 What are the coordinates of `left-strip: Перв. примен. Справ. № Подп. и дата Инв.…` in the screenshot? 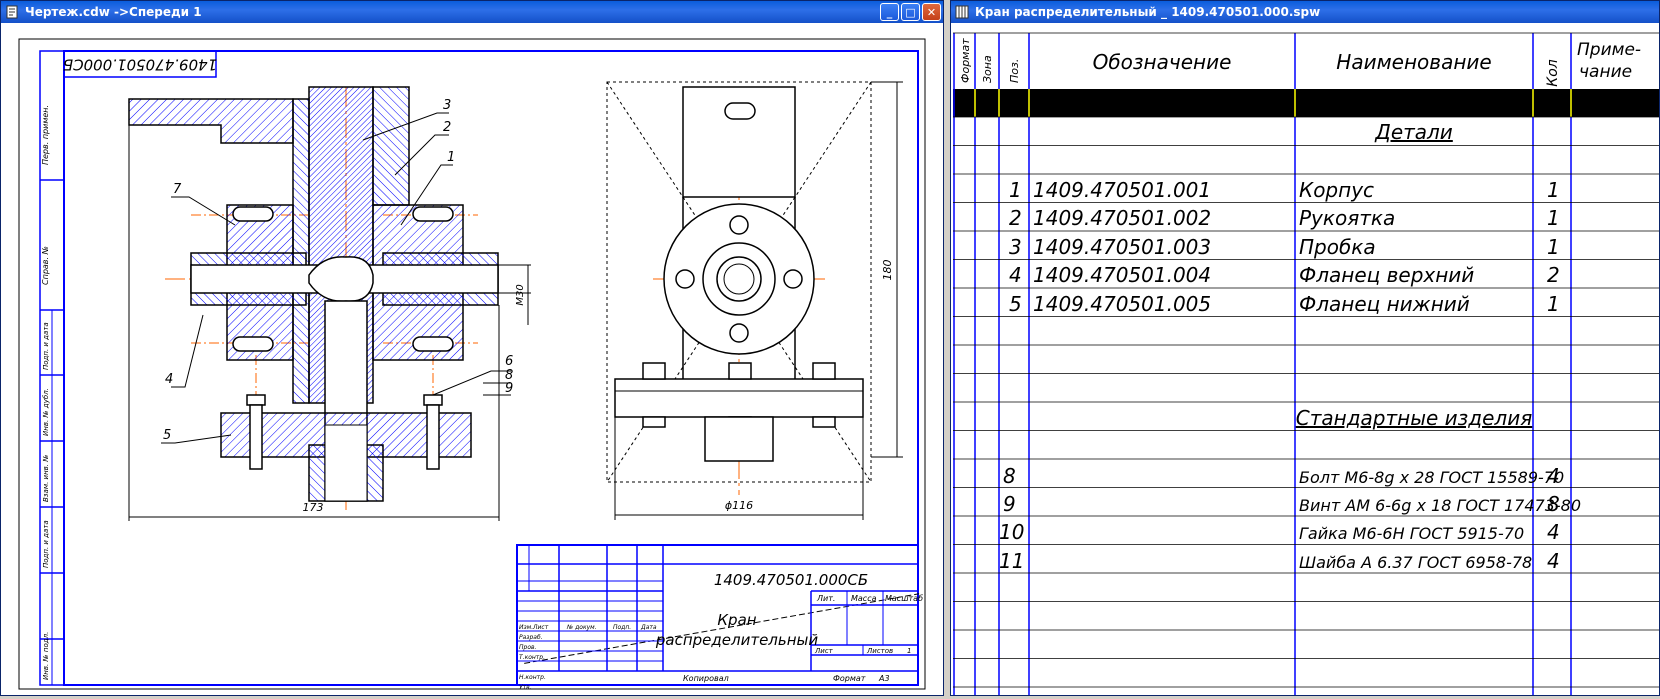 It's located at (52, 368).